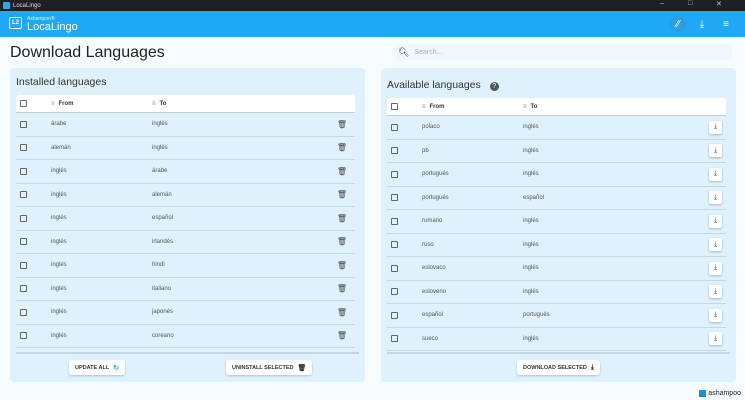 This screenshot has width=745, height=400. Describe the element at coordinates (556, 316) in the screenshot. I see `table-row: español portugués ⤓` at that location.